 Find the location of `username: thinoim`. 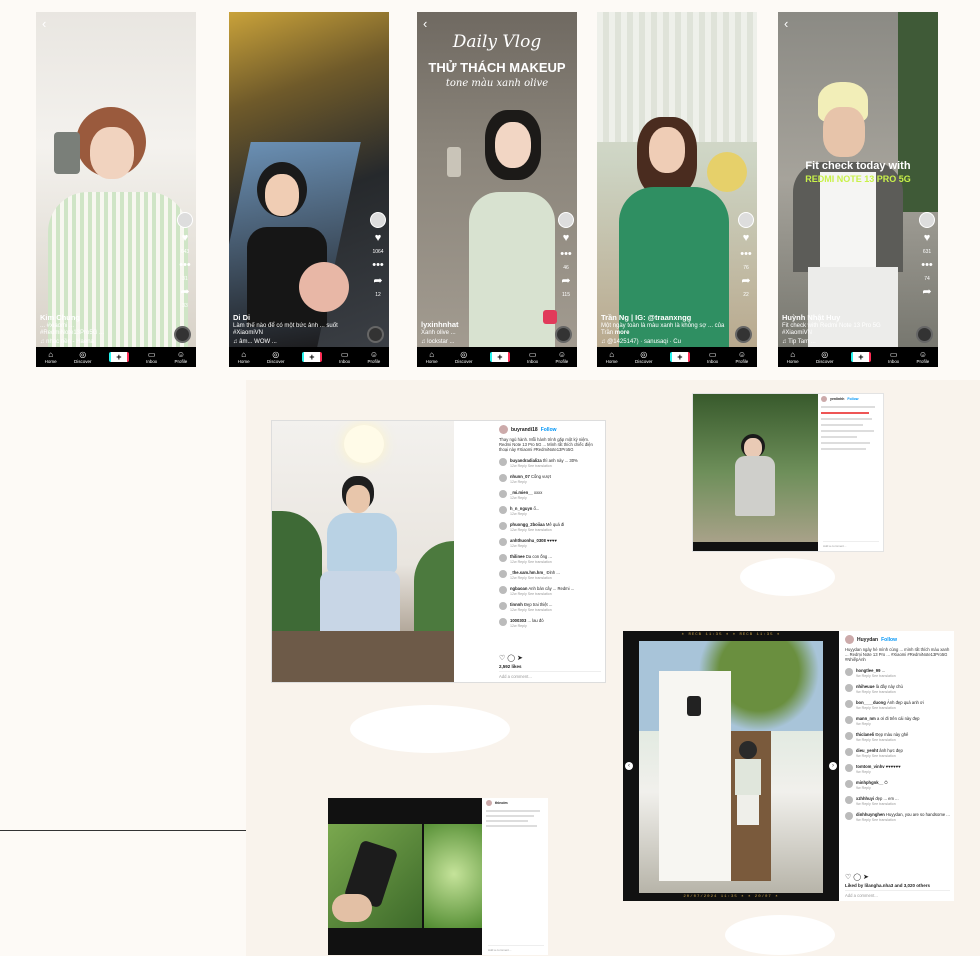

username: thinoim is located at coordinates (501, 803).